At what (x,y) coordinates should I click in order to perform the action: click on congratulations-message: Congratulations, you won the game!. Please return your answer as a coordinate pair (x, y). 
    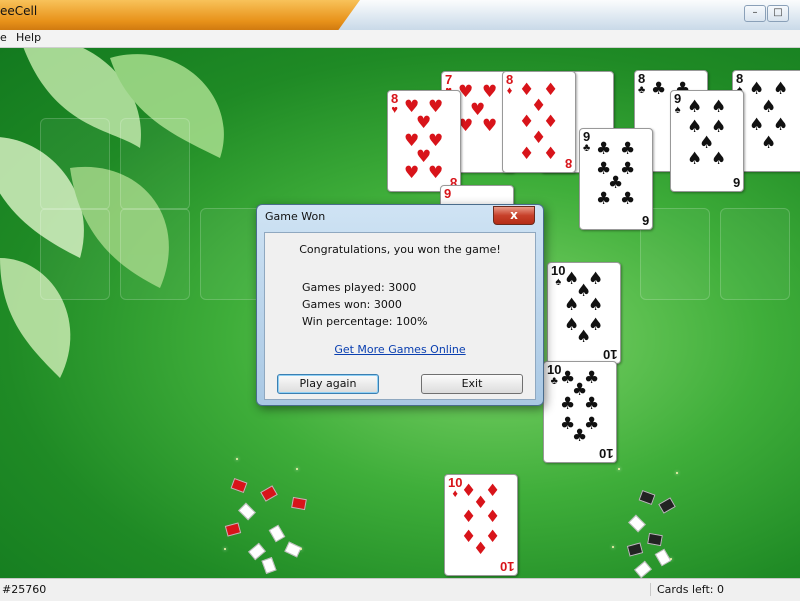
    Looking at the image, I should click on (400, 249).